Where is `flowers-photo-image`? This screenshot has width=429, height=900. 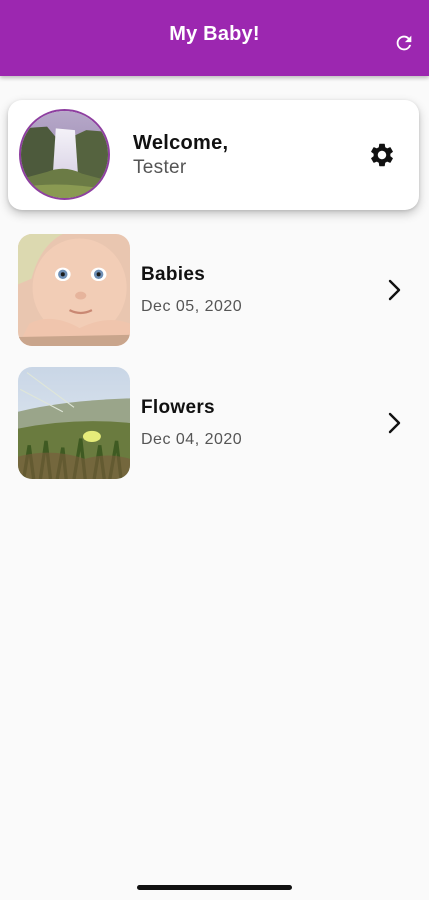 flowers-photo-image is located at coordinates (74, 423).